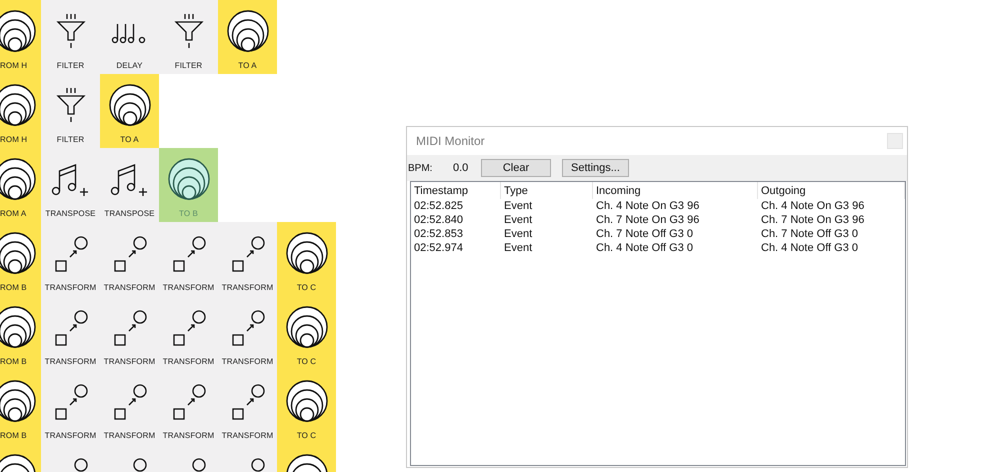  I want to click on column-header: Type, so click(547, 190).